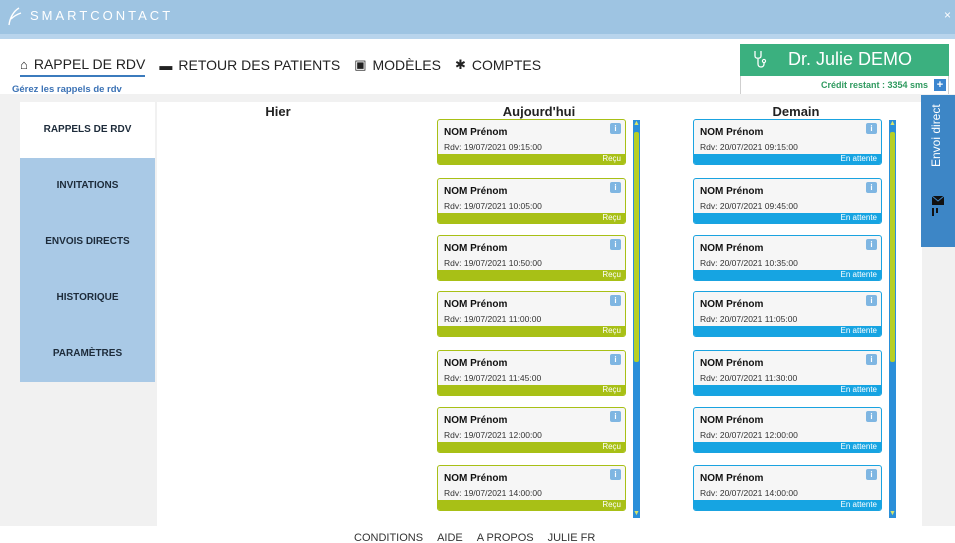  What do you see at coordinates (749, 263) in the screenshot?
I see `appointment-datetime: Rdv: 20/07/2021 10:35:00` at bounding box center [749, 263].